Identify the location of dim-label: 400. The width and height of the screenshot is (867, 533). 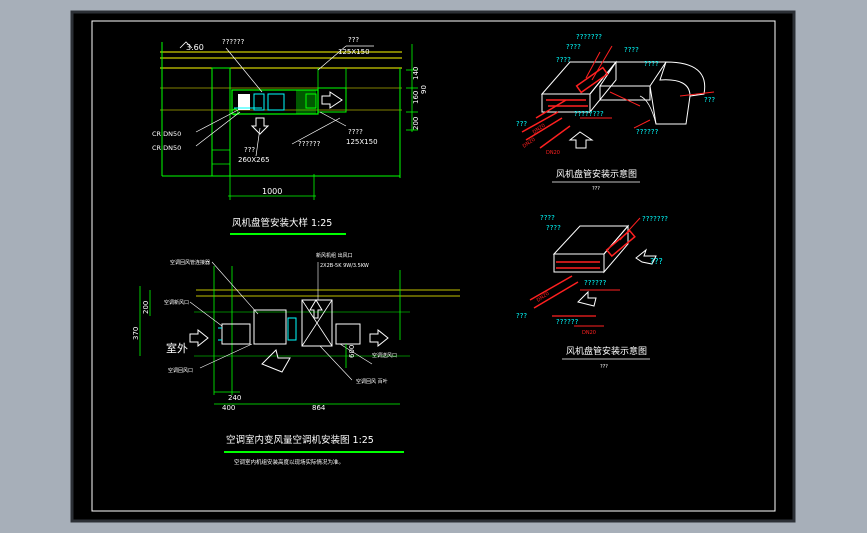
(228, 408).